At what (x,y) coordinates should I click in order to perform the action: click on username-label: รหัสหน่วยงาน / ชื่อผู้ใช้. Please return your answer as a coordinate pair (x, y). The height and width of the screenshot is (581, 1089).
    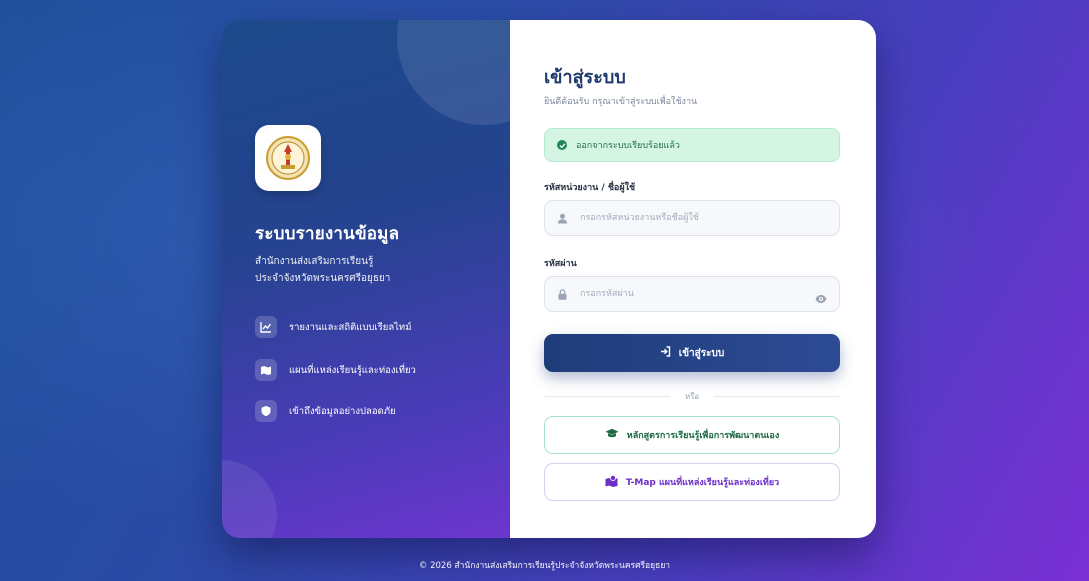
    Looking at the image, I should click on (590, 188).